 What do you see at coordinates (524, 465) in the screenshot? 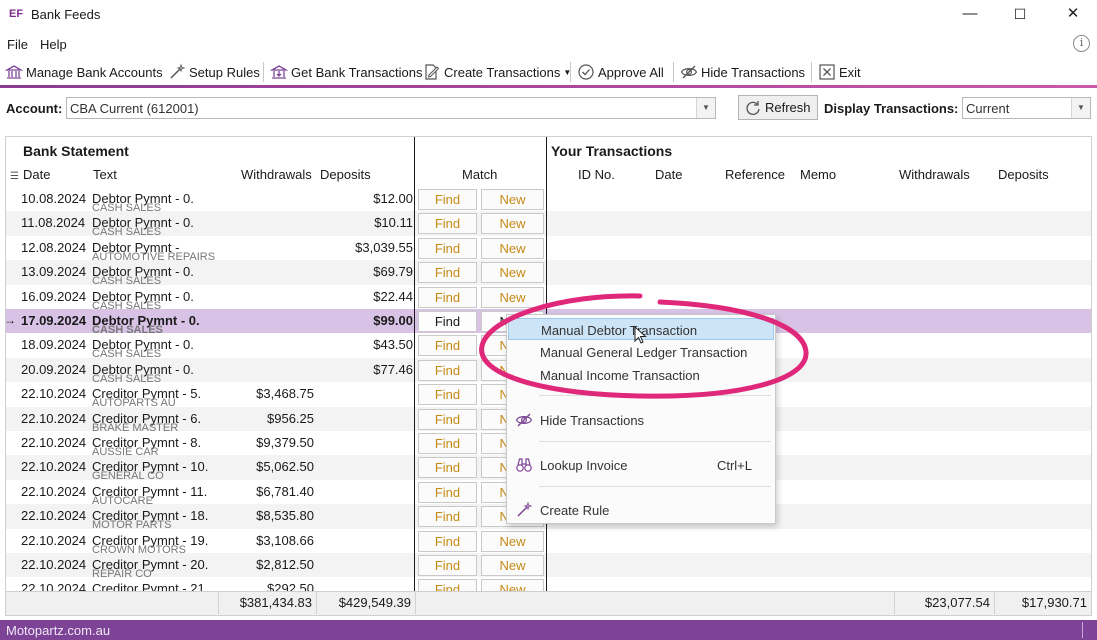
I see `binoculars-icon` at bounding box center [524, 465].